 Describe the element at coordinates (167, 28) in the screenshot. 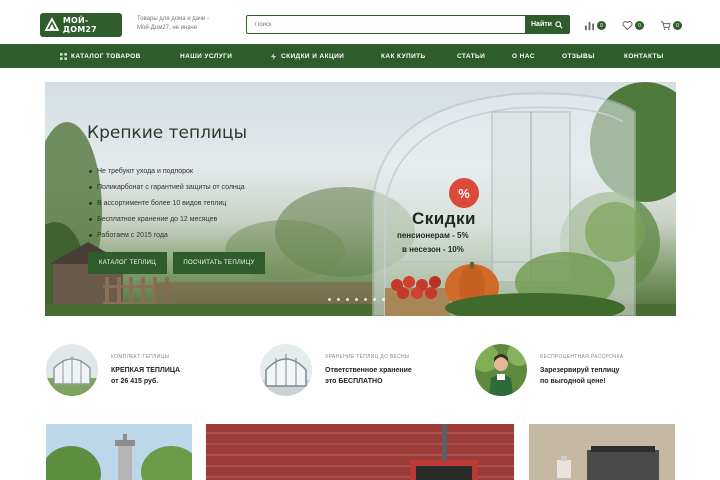

I see `tagline-line-2: Мой-Дом27, не иначе` at that location.